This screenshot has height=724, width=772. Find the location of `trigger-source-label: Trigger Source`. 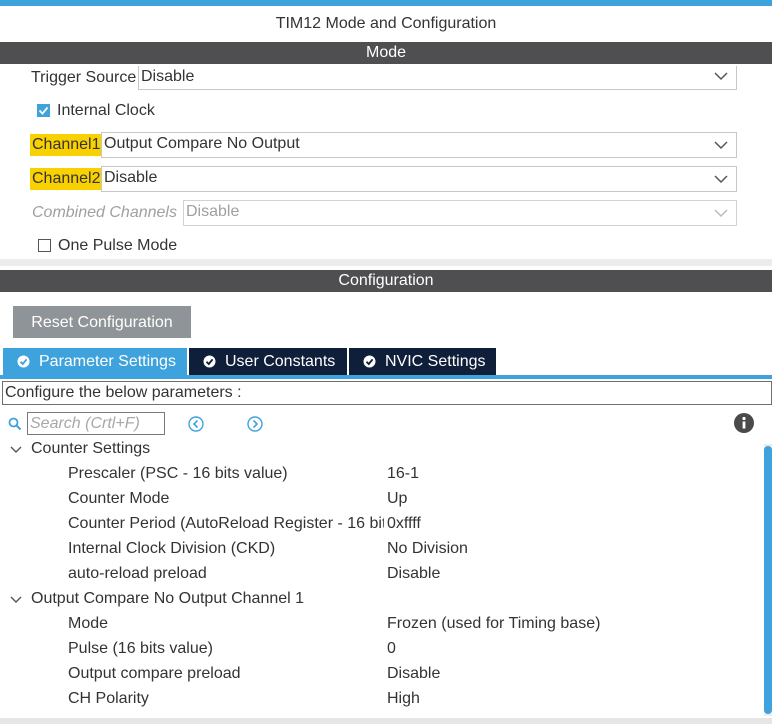

trigger-source-label: Trigger Source is located at coordinates (84, 77).